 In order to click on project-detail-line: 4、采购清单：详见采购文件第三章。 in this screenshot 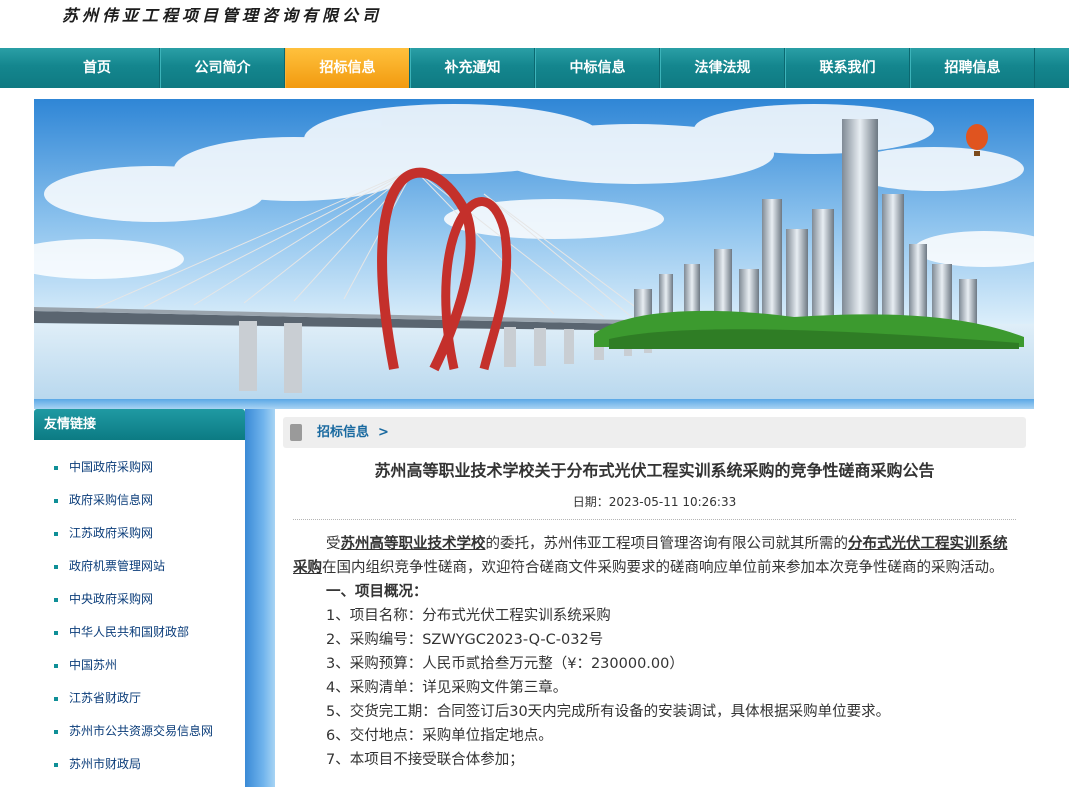, I will do `click(447, 688)`.